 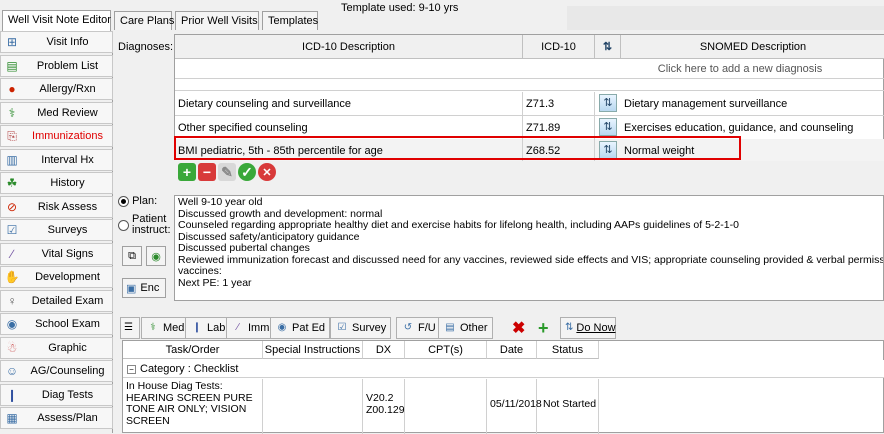 What do you see at coordinates (67, 136) in the screenshot?
I see `sidebar-item-label: Immunizations` at bounding box center [67, 136].